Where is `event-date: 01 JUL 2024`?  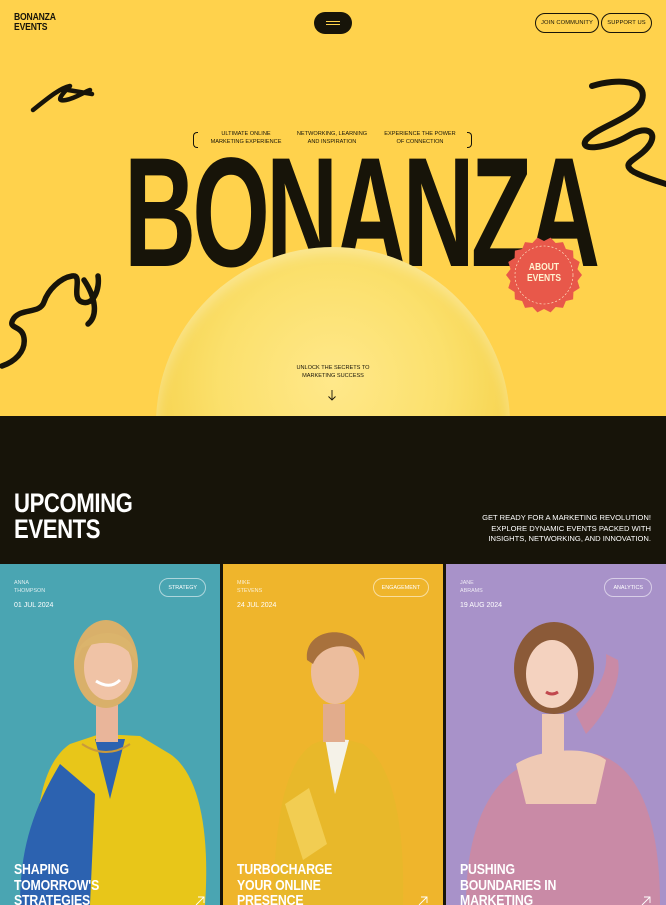
event-date: 01 JUL 2024 is located at coordinates (34, 605).